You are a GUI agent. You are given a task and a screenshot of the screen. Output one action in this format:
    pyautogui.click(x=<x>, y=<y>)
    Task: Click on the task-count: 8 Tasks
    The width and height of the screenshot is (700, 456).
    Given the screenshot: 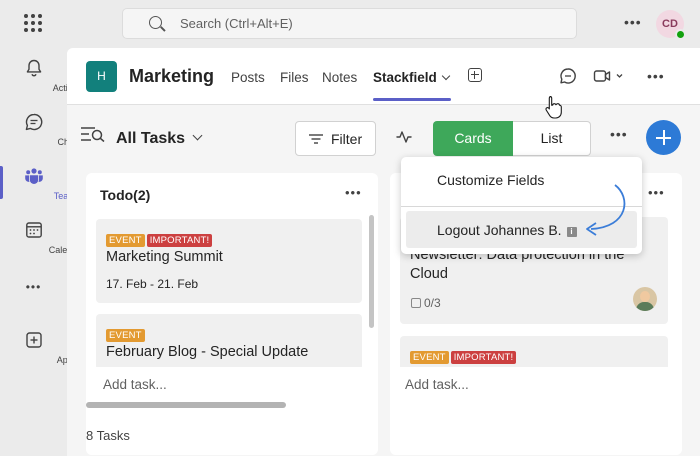 What is the action you would take?
    pyautogui.click(x=108, y=435)
    